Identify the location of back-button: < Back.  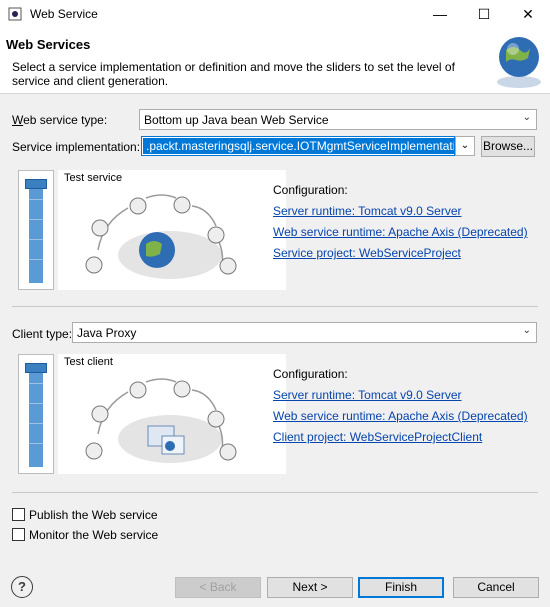
(218, 587).